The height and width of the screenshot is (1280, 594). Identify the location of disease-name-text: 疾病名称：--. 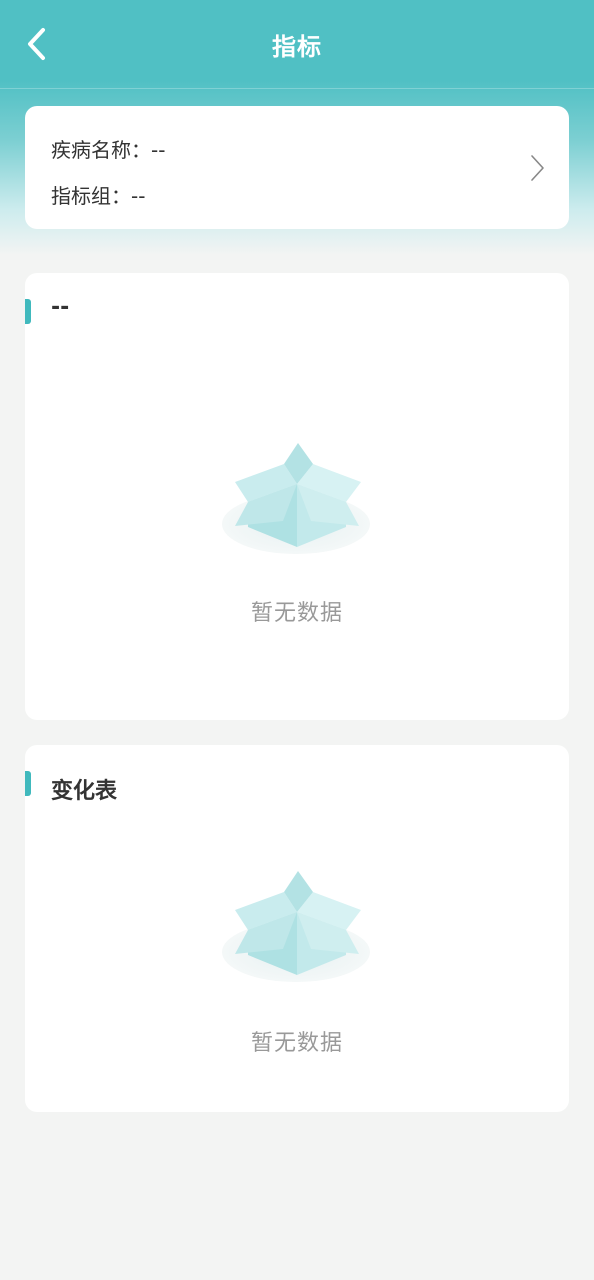
(108, 150).